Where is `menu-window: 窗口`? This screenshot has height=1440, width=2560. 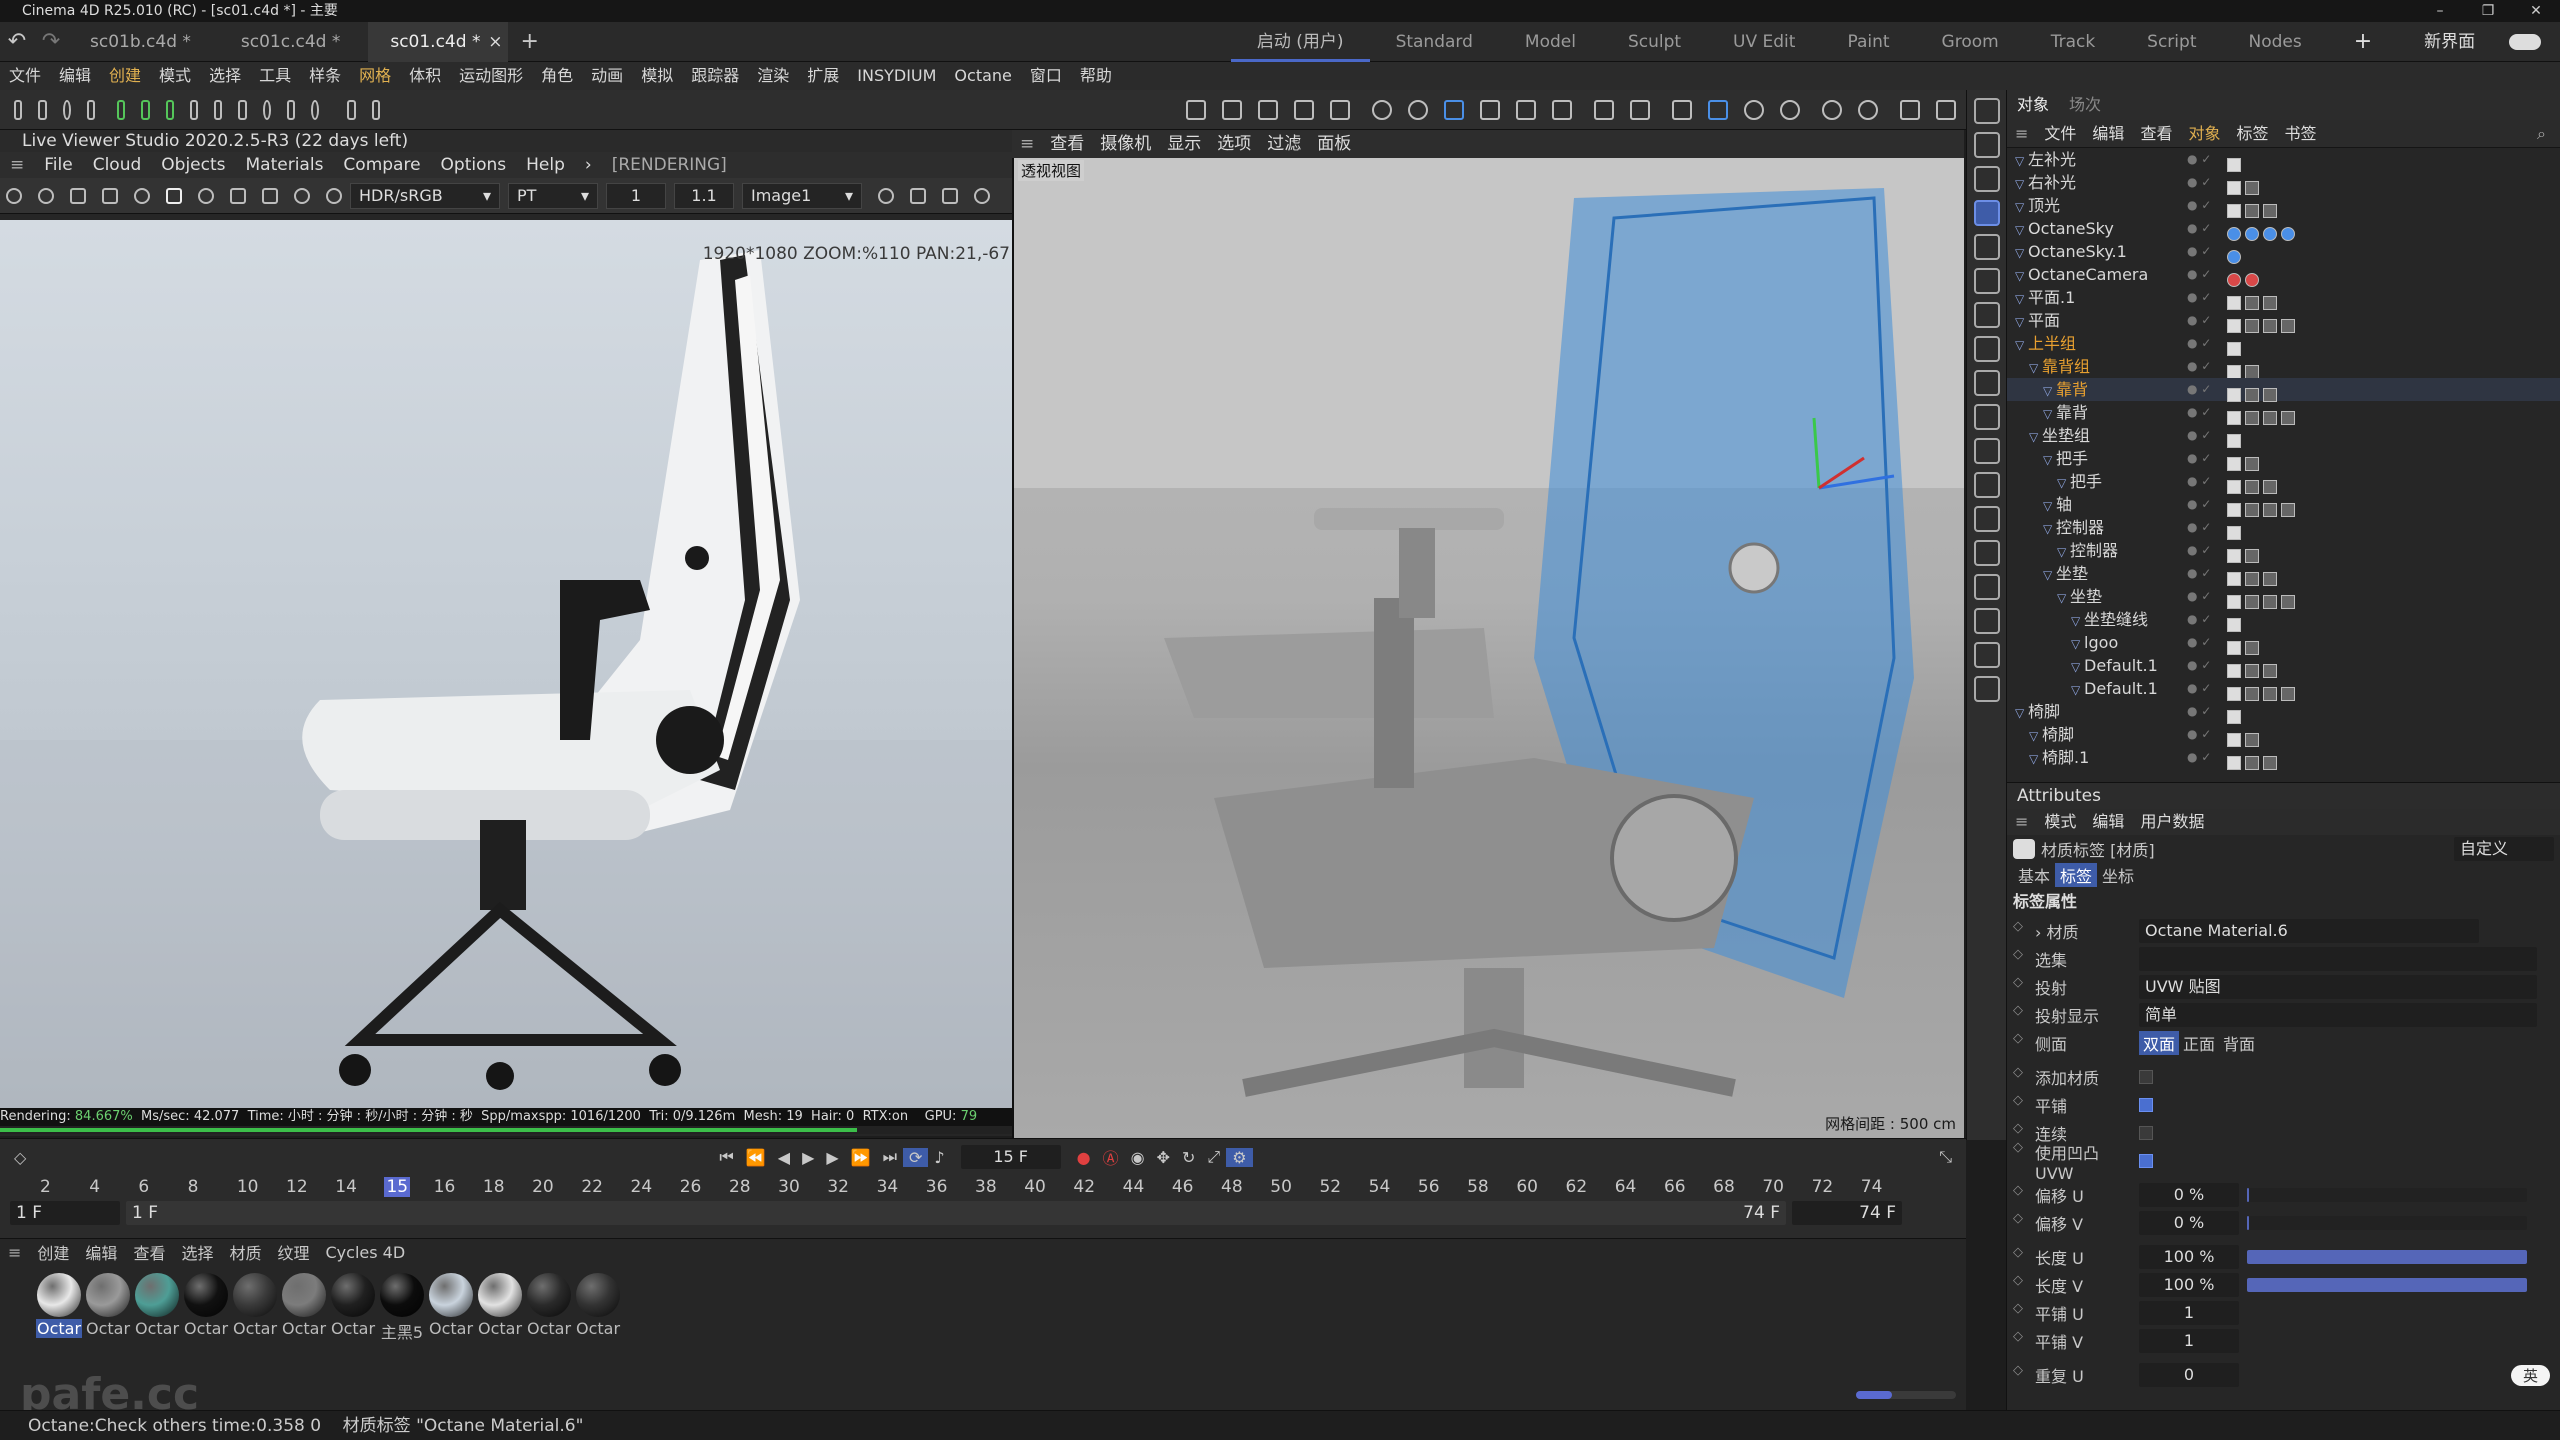
menu-window: 窗口 is located at coordinates (1046, 76).